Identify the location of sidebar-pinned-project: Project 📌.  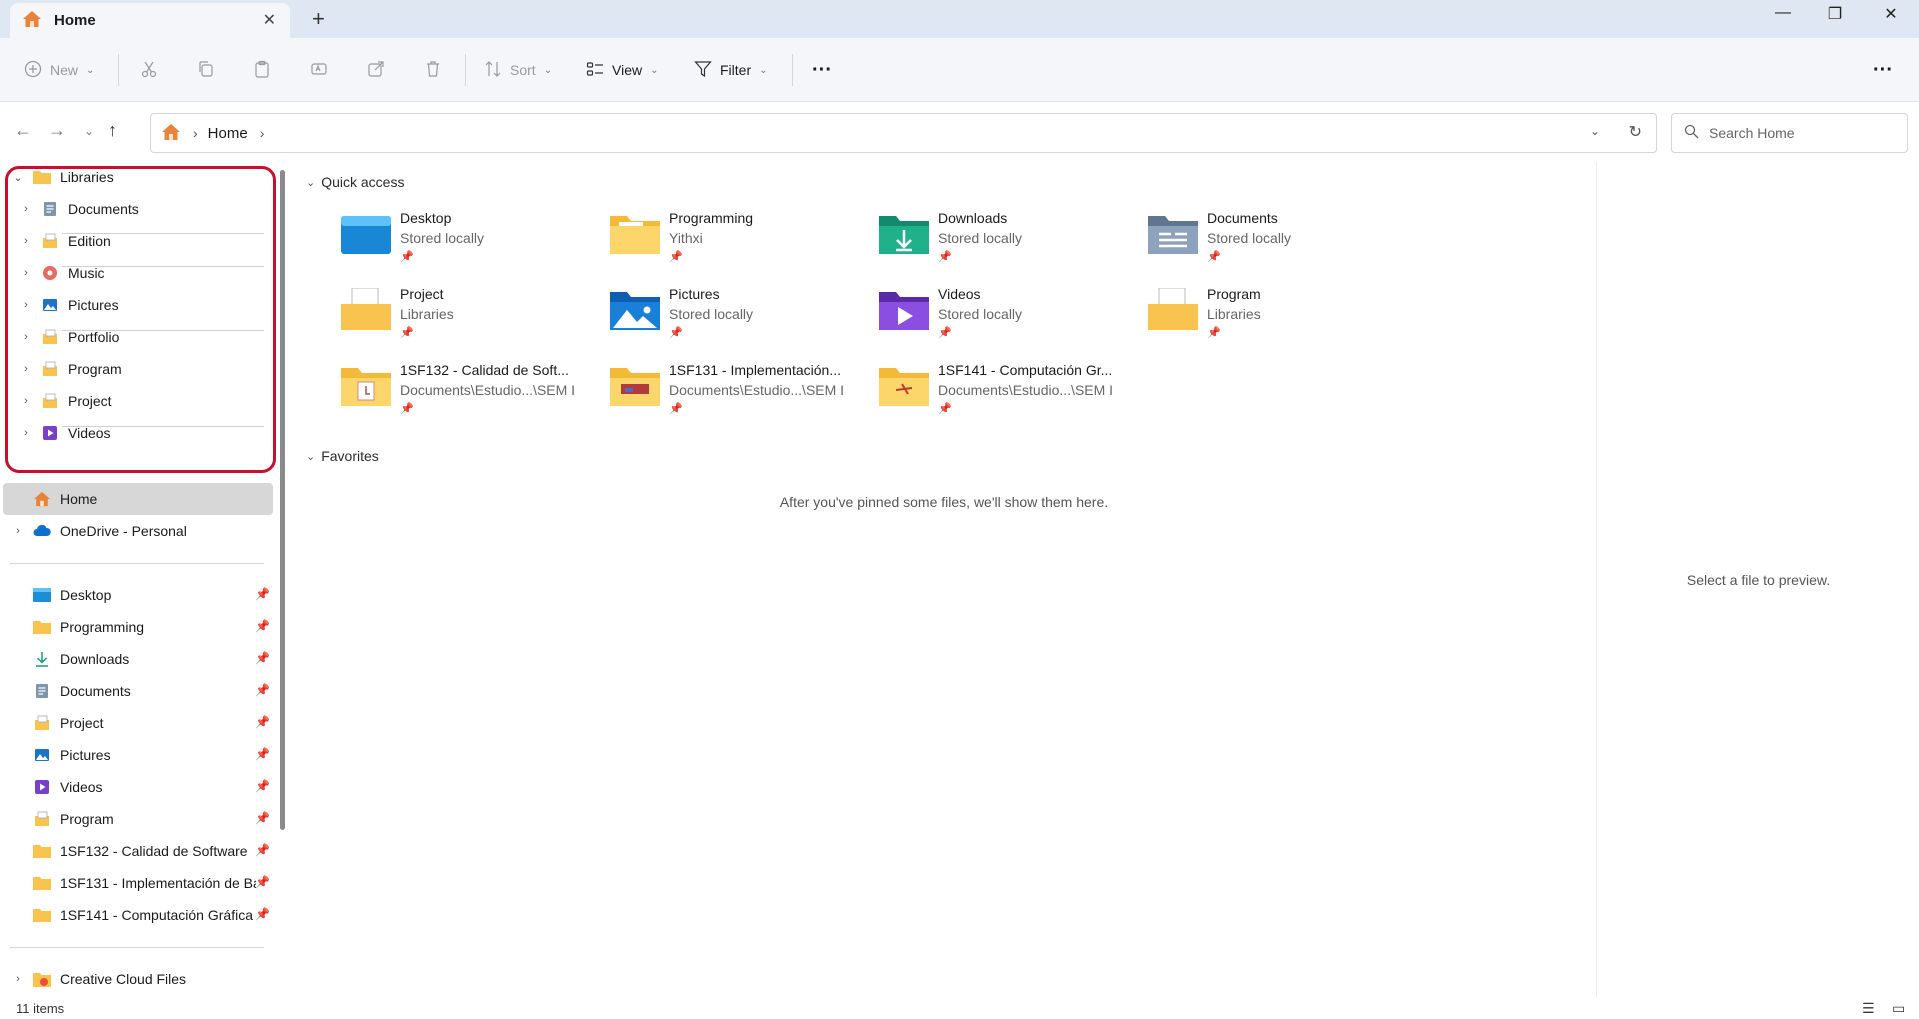
(140, 723).